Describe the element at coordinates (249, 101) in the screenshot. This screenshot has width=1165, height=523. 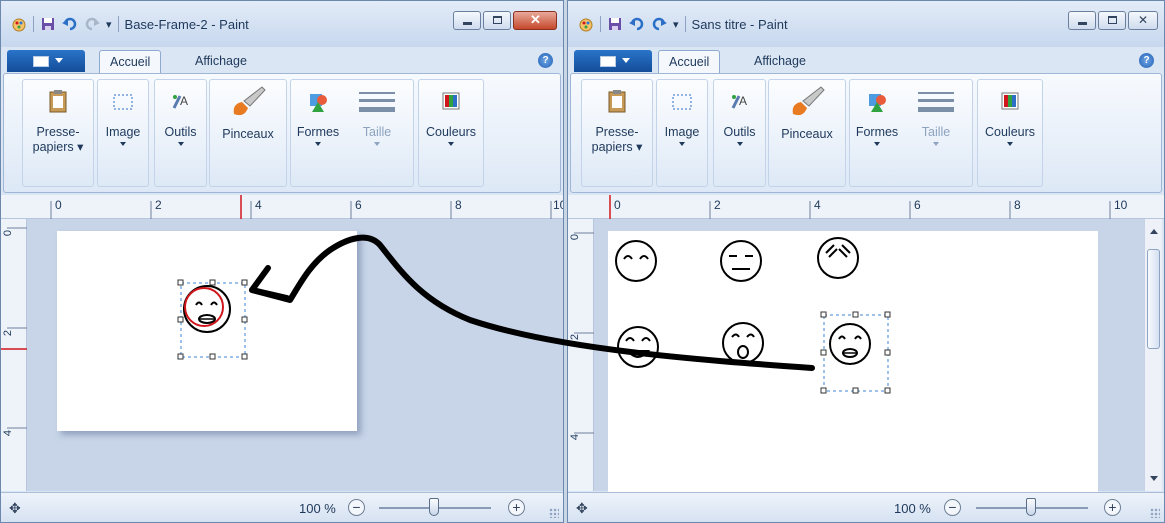
I see `brush-icon` at that location.